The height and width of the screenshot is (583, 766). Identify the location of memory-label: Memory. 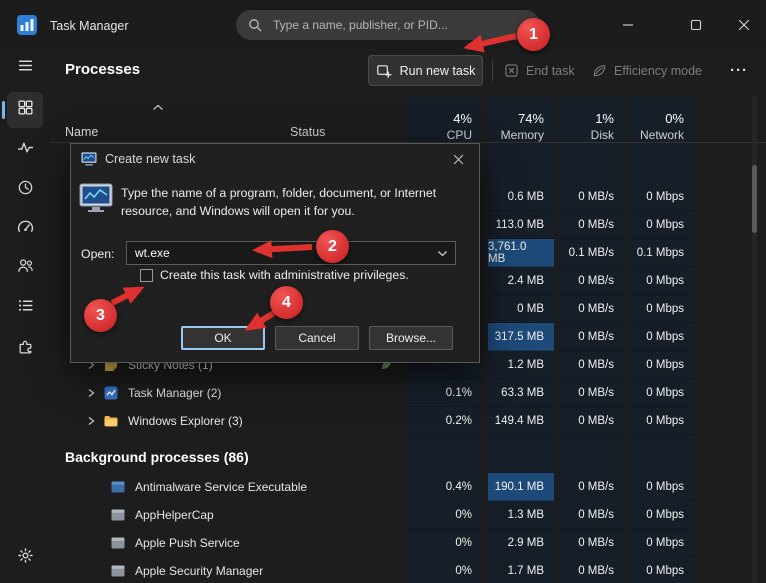
(522, 135).